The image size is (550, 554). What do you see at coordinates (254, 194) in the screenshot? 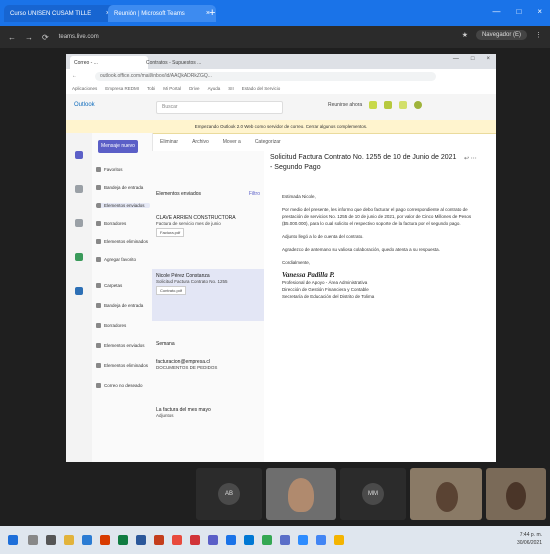
I see `filter-button: Filtro` at bounding box center [254, 194].